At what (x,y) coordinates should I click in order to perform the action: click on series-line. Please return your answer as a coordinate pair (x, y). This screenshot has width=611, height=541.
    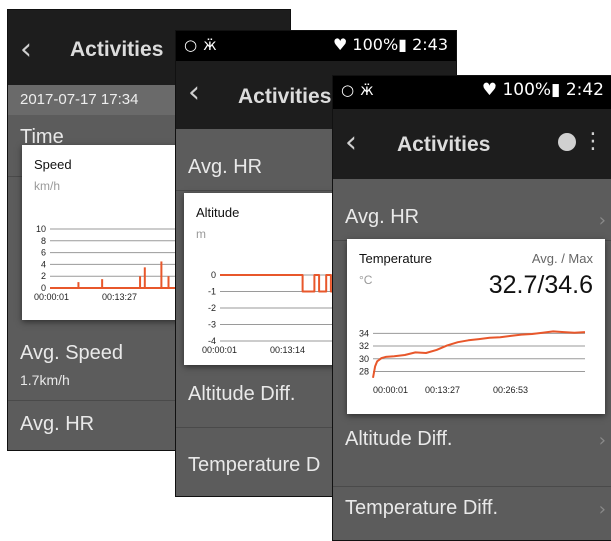
    Looking at the image, I should click on (479, 354).